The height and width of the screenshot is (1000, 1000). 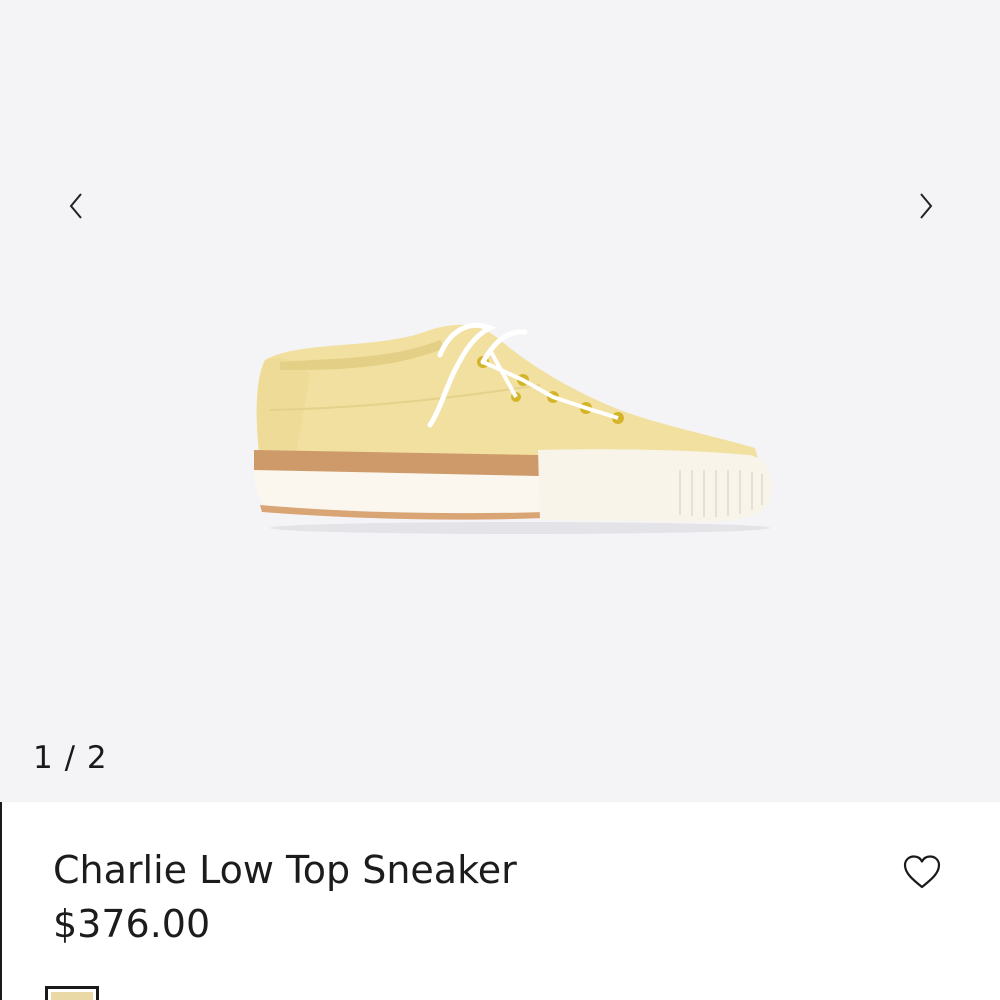 What do you see at coordinates (513, 428) in the screenshot?
I see `sneaker-product-image` at bounding box center [513, 428].